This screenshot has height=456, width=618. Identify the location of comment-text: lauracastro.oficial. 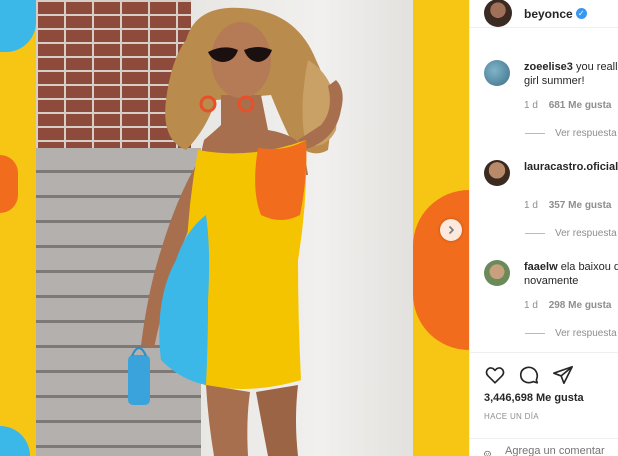
(571, 164).